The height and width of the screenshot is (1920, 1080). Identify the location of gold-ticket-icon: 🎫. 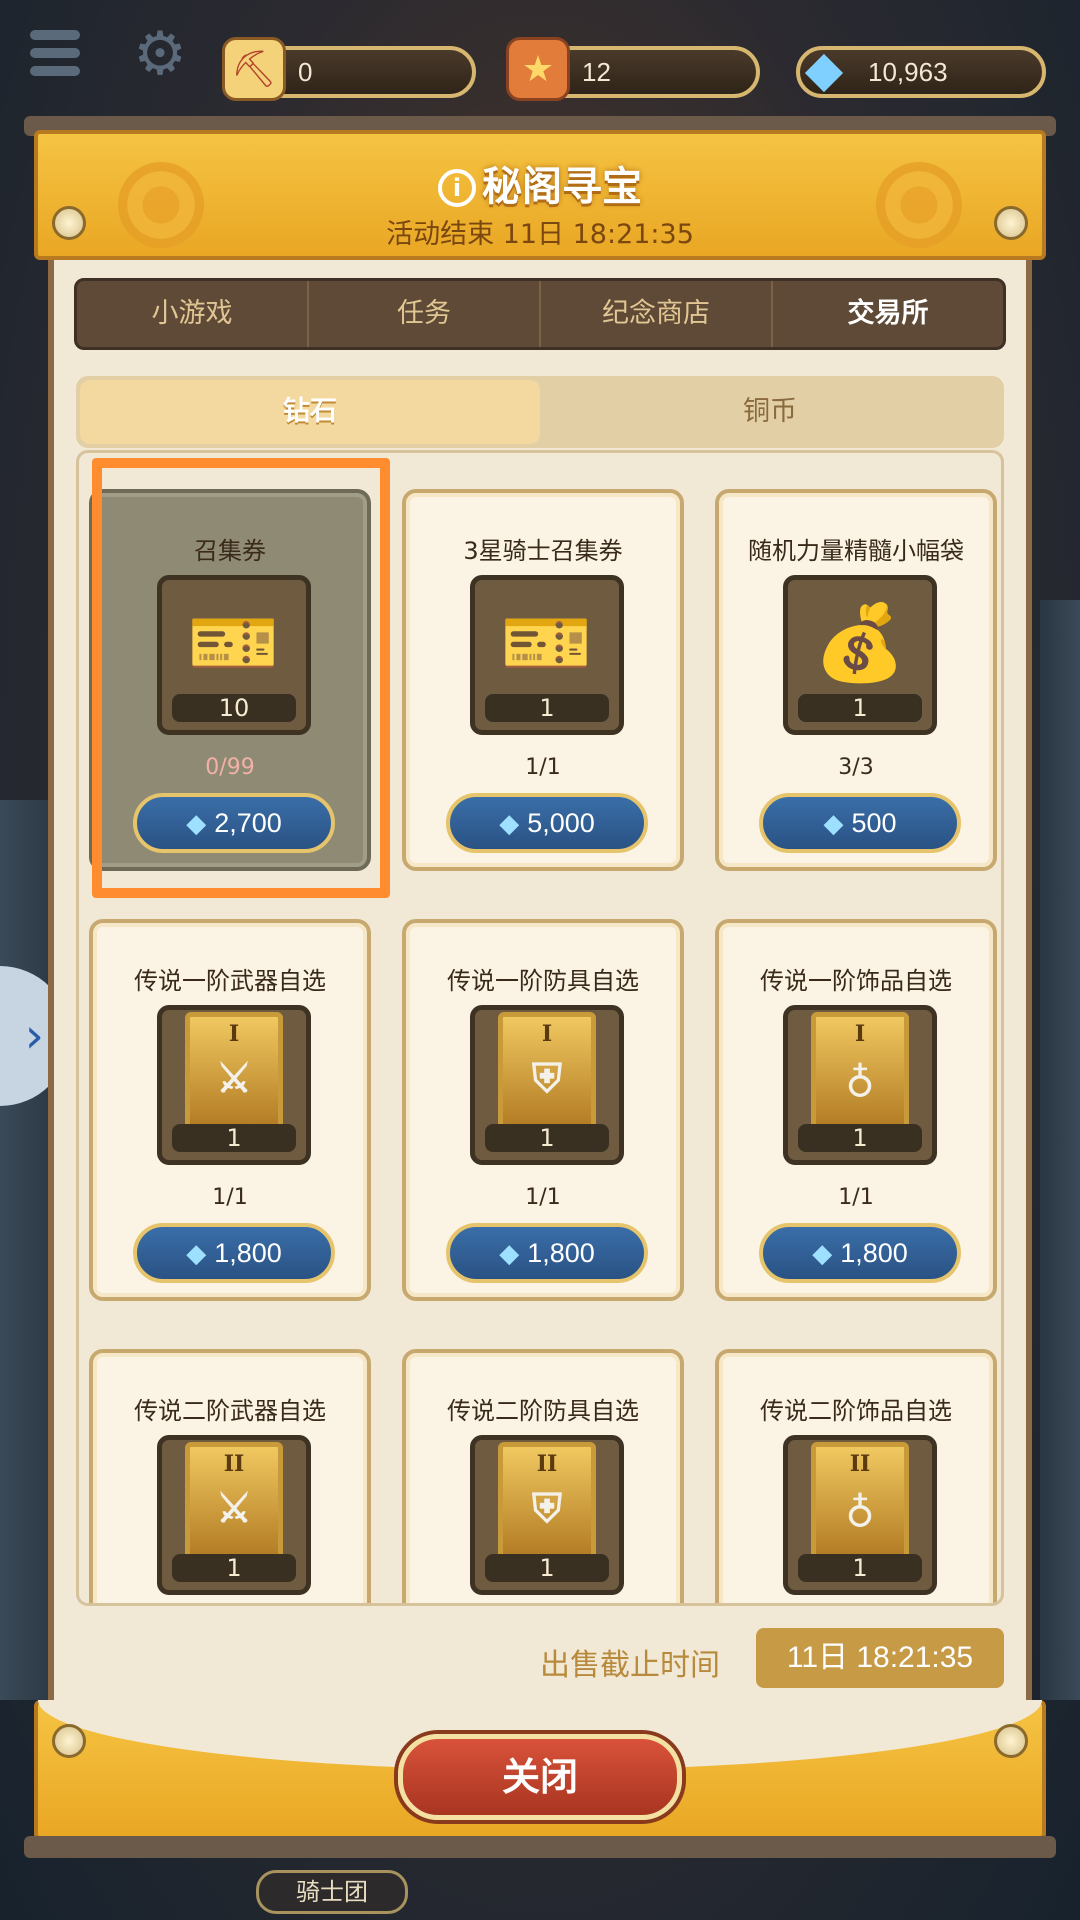
(547, 642).